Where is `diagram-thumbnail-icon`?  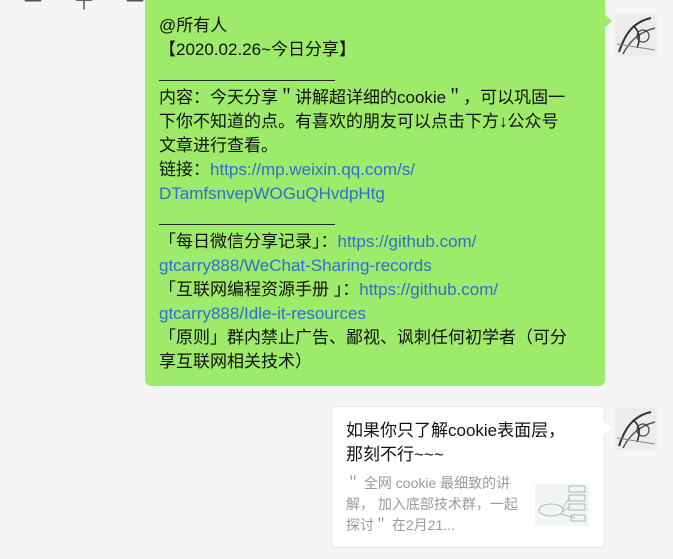
diagram-thumbnail-icon is located at coordinates (562, 505).